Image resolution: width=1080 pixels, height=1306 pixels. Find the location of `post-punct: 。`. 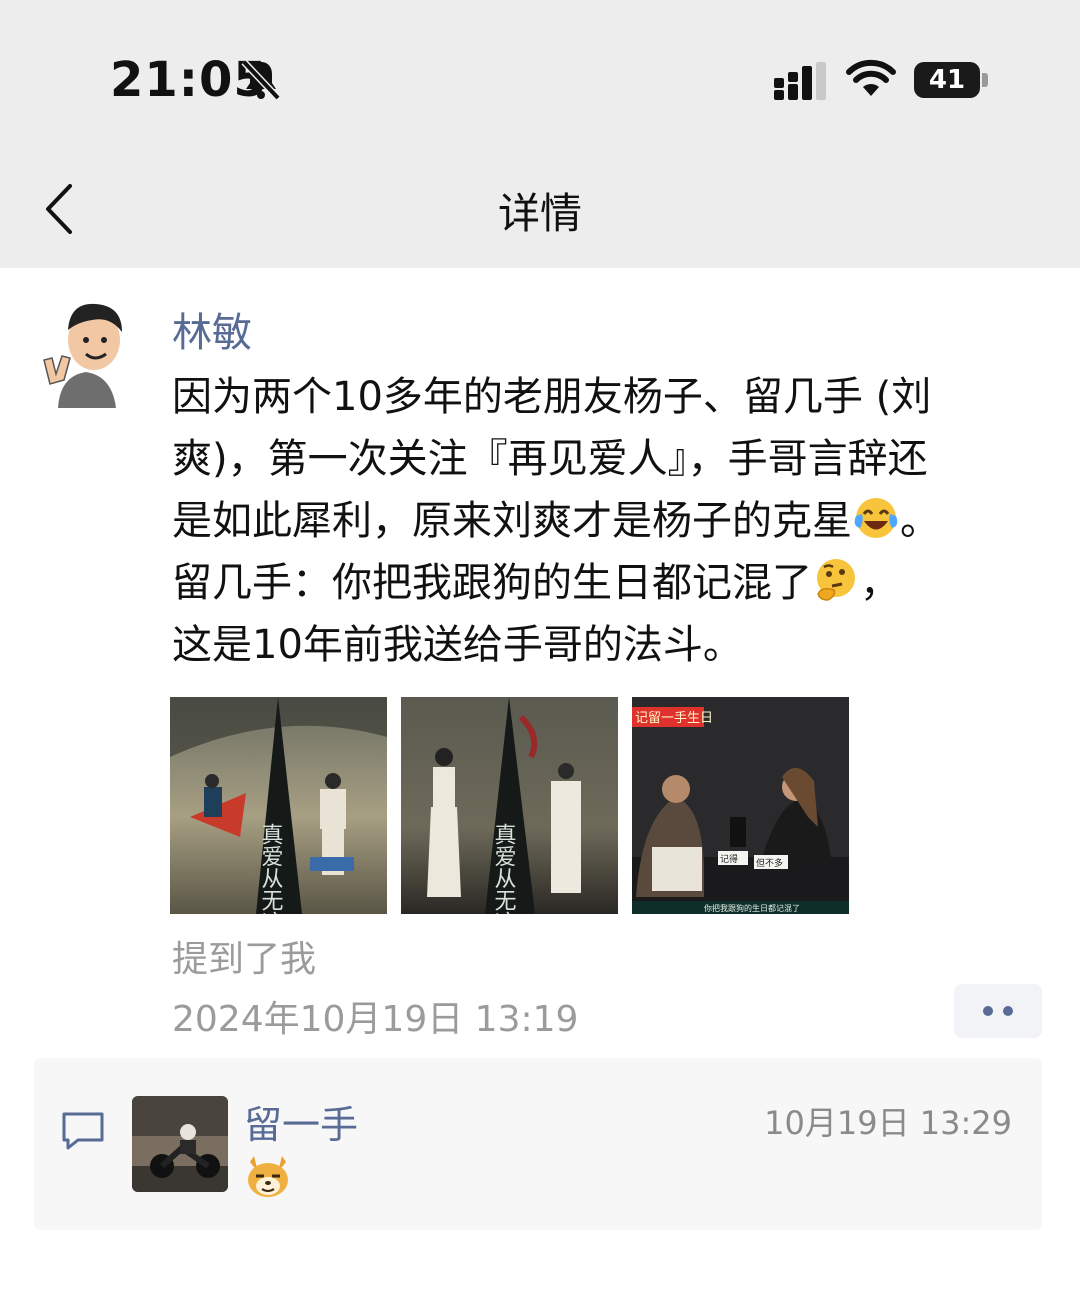

post-punct: 。 is located at coordinates (920, 521).